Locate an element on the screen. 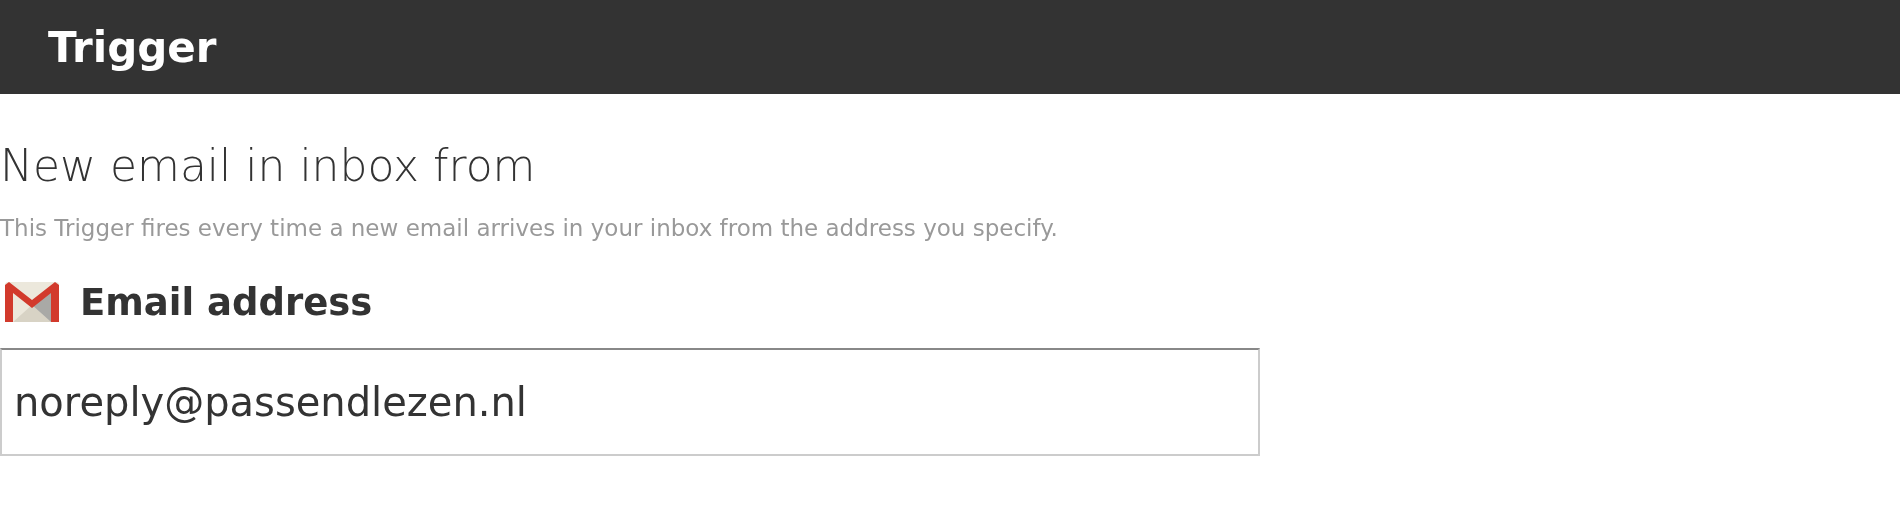 The image size is (1900, 528). header-title: Trigger is located at coordinates (132, 47).